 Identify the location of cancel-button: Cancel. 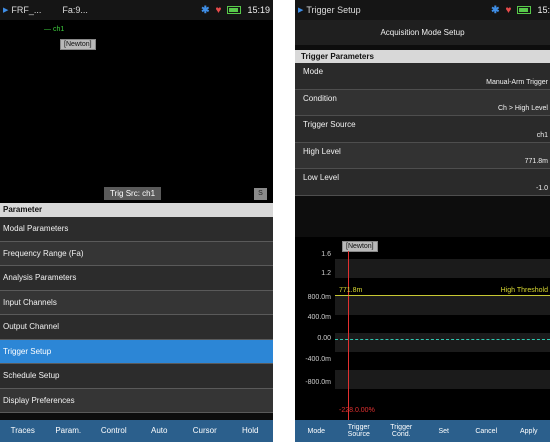
(486, 431).